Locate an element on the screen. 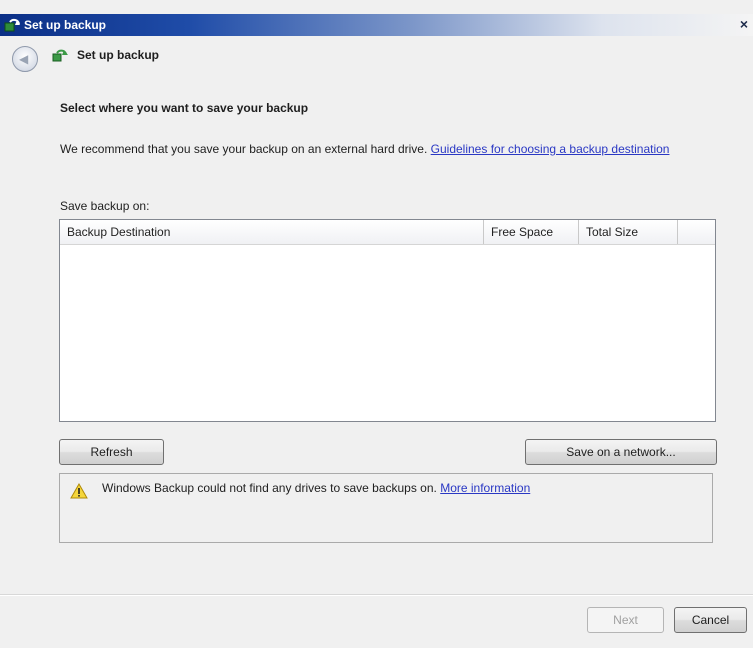 The width and height of the screenshot is (753, 648). list-header: Backup Destination Free Space Total Size is located at coordinates (387, 232).